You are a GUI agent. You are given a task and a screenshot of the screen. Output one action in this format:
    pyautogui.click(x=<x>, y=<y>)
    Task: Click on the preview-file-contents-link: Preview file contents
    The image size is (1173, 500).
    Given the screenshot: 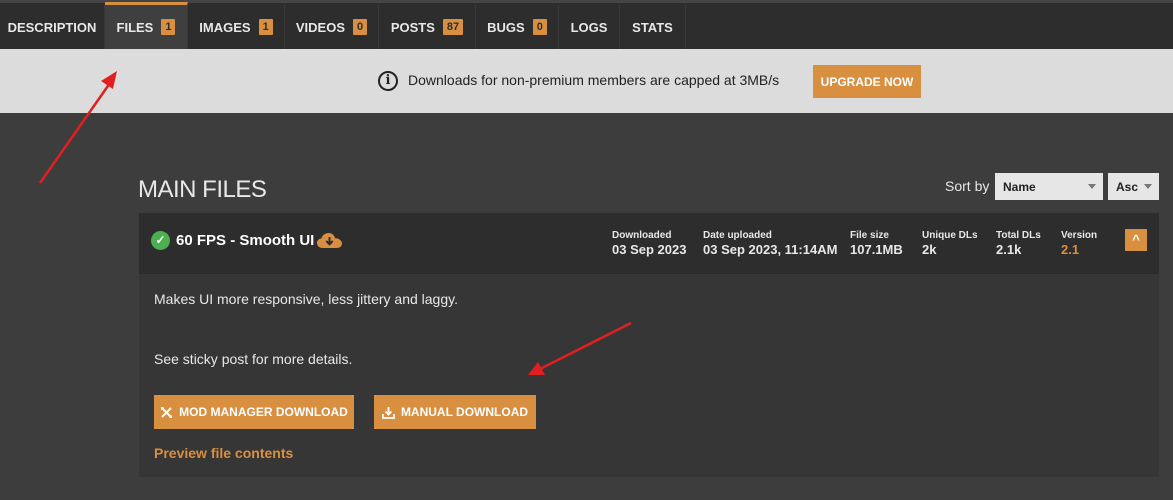 What is the action you would take?
    pyautogui.click(x=223, y=453)
    